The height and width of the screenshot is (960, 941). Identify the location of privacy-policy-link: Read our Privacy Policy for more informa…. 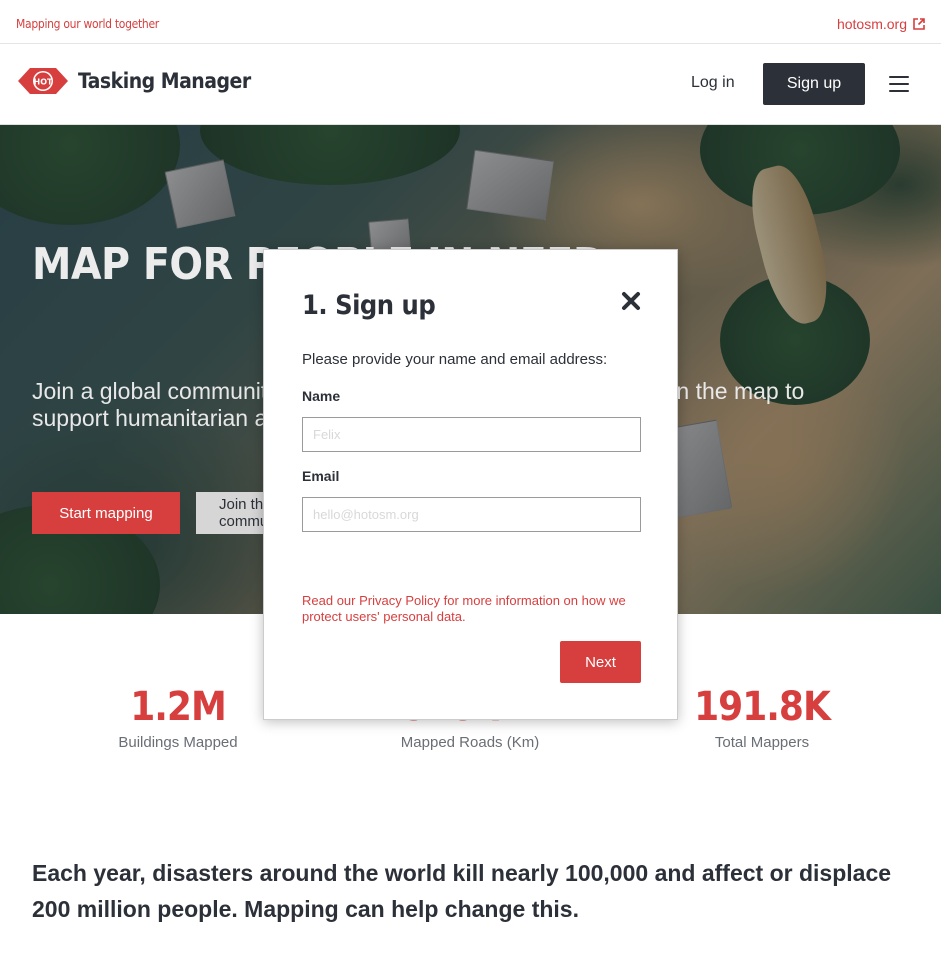
(474, 609).